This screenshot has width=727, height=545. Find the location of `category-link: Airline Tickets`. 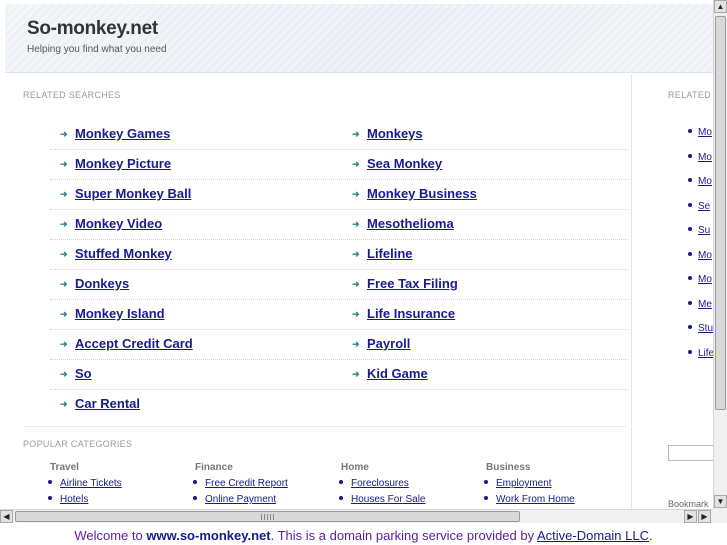

category-link: Airline Tickets is located at coordinates (91, 483).